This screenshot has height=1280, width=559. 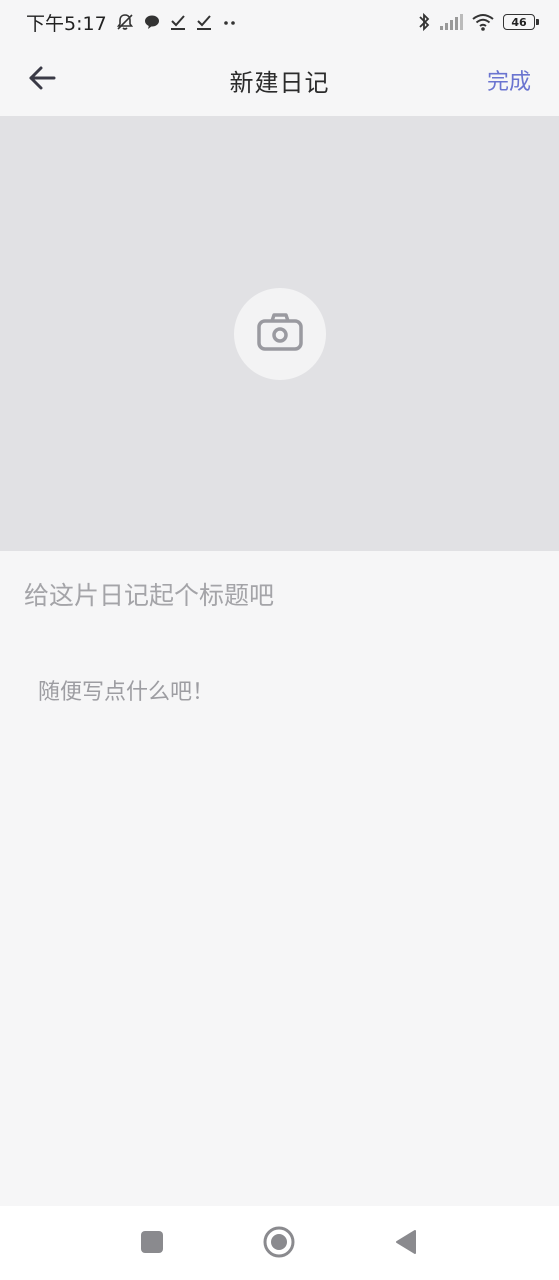 I want to click on home-circle-icon, so click(x=279, y=1244).